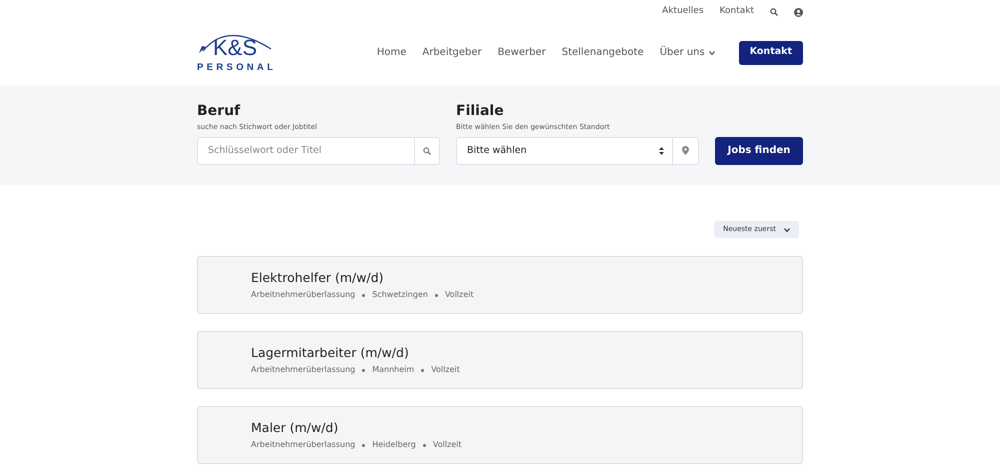 Image resolution: width=1000 pixels, height=474 pixels. I want to click on search-button, so click(427, 150).